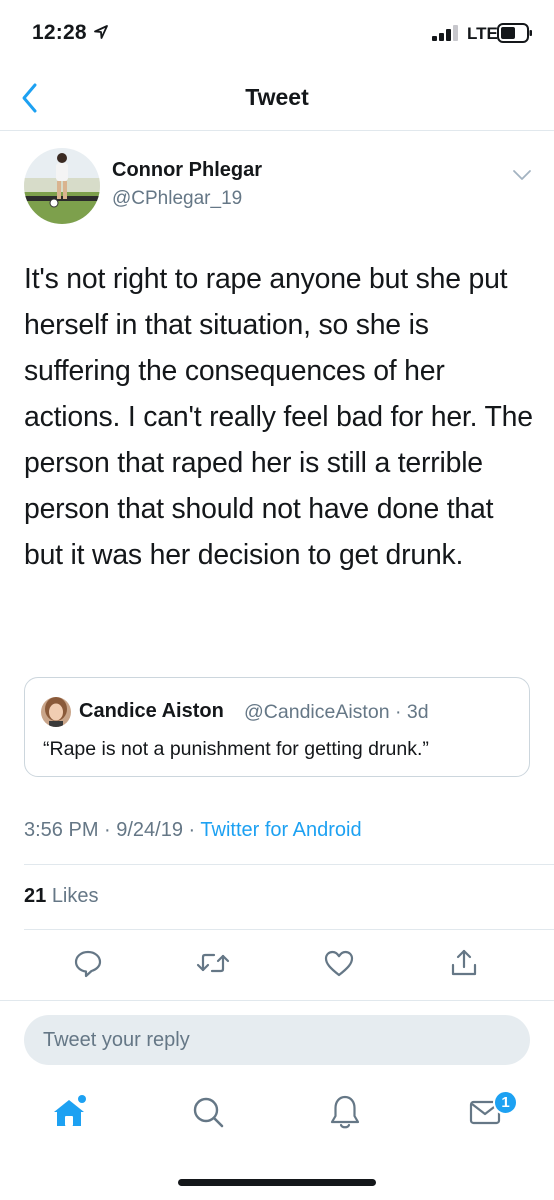  What do you see at coordinates (75, 896) in the screenshot?
I see `likes-label: Likes` at bounding box center [75, 896].